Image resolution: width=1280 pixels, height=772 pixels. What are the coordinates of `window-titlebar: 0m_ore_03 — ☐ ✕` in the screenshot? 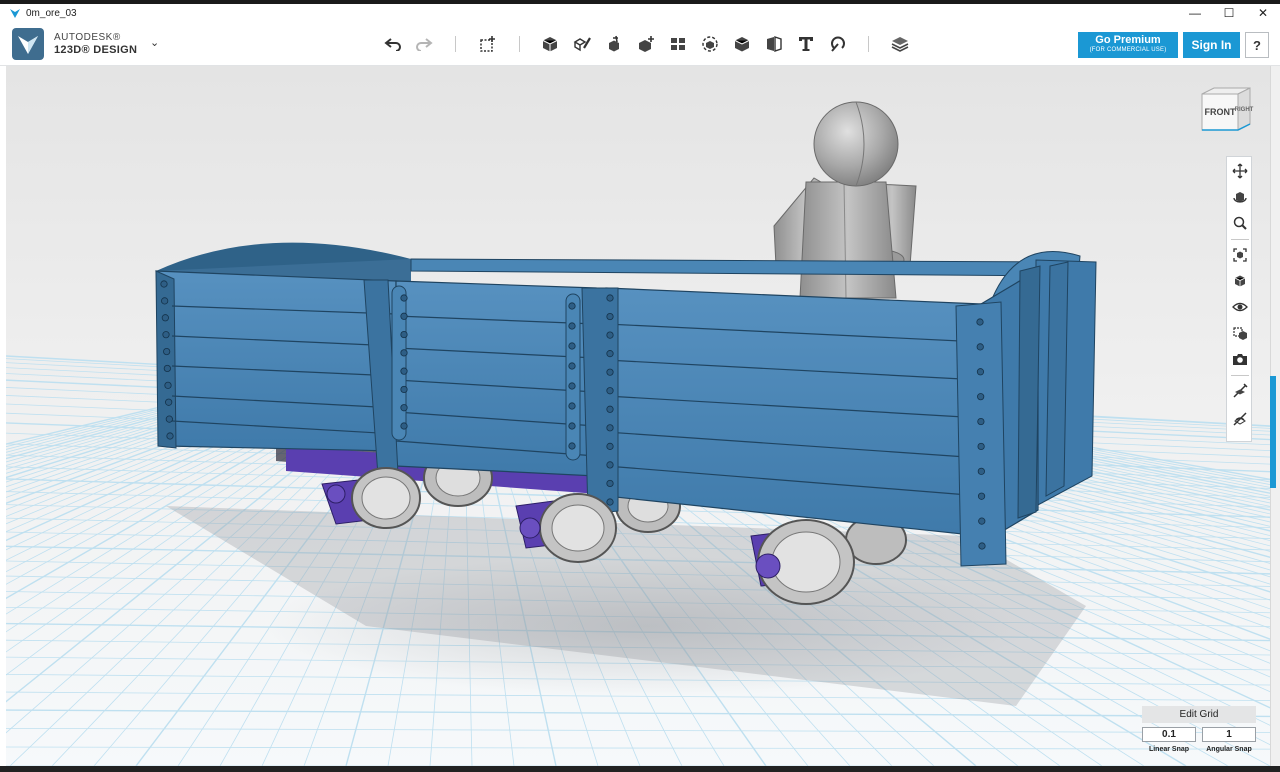 It's located at (640, 13).